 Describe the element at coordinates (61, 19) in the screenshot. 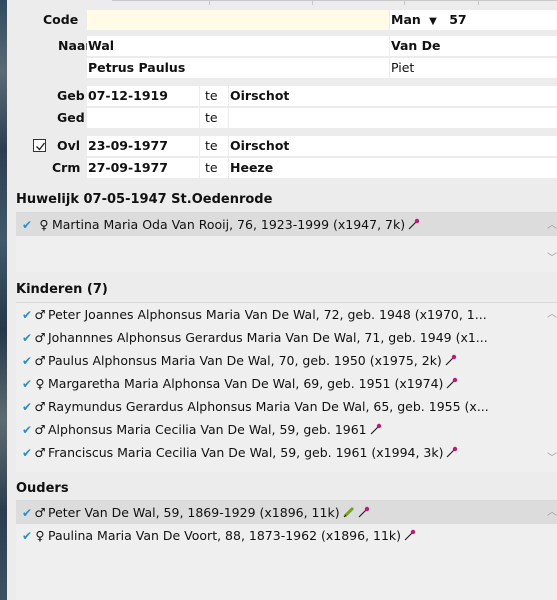

I see `code-label: Code` at that location.